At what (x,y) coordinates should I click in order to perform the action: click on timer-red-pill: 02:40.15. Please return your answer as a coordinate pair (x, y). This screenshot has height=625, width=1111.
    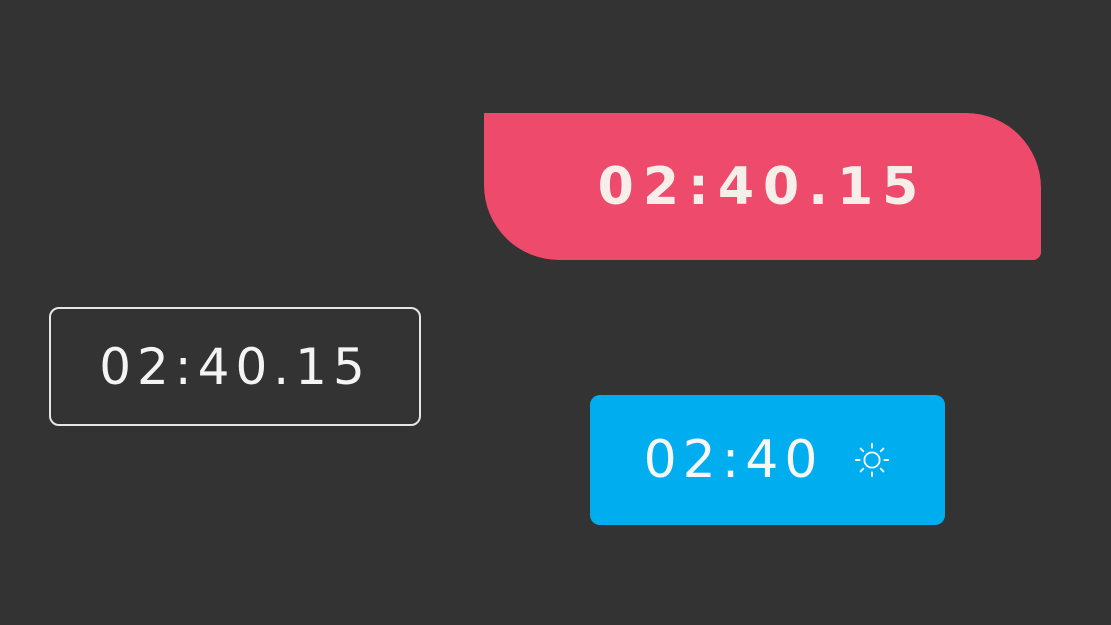
    Looking at the image, I should click on (762, 186).